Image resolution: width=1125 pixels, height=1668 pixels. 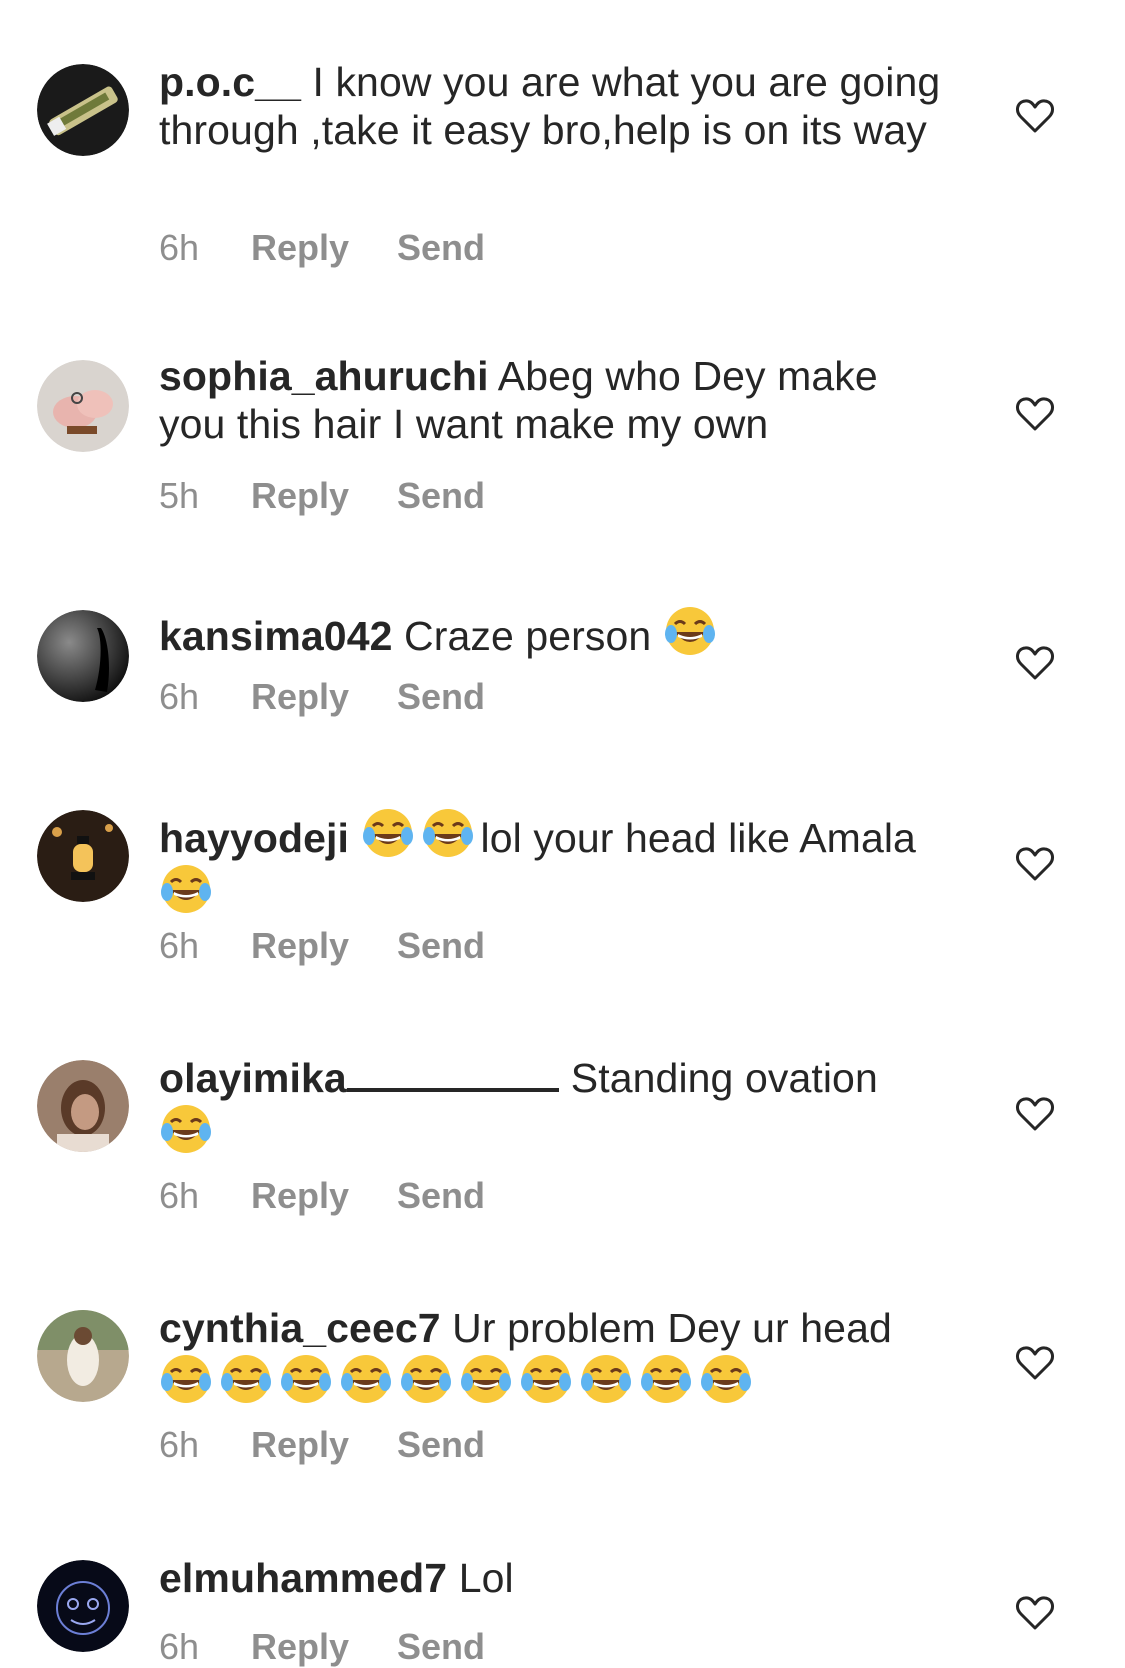 What do you see at coordinates (276, 636) in the screenshot?
I see `username: kansima042` at bounding box center [276, 636].